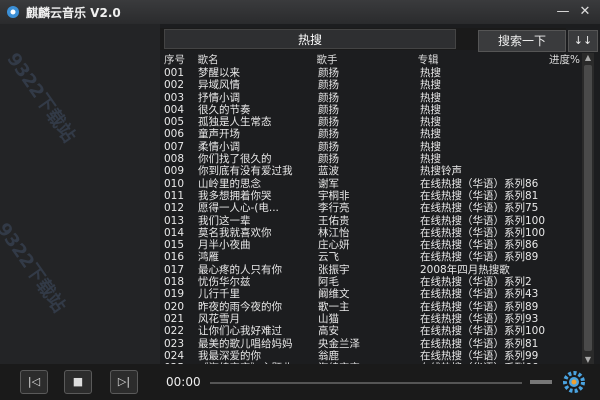 The height and width of the screenshot is (400, 600). I want to click on track-index: 003, so click(174, 97).